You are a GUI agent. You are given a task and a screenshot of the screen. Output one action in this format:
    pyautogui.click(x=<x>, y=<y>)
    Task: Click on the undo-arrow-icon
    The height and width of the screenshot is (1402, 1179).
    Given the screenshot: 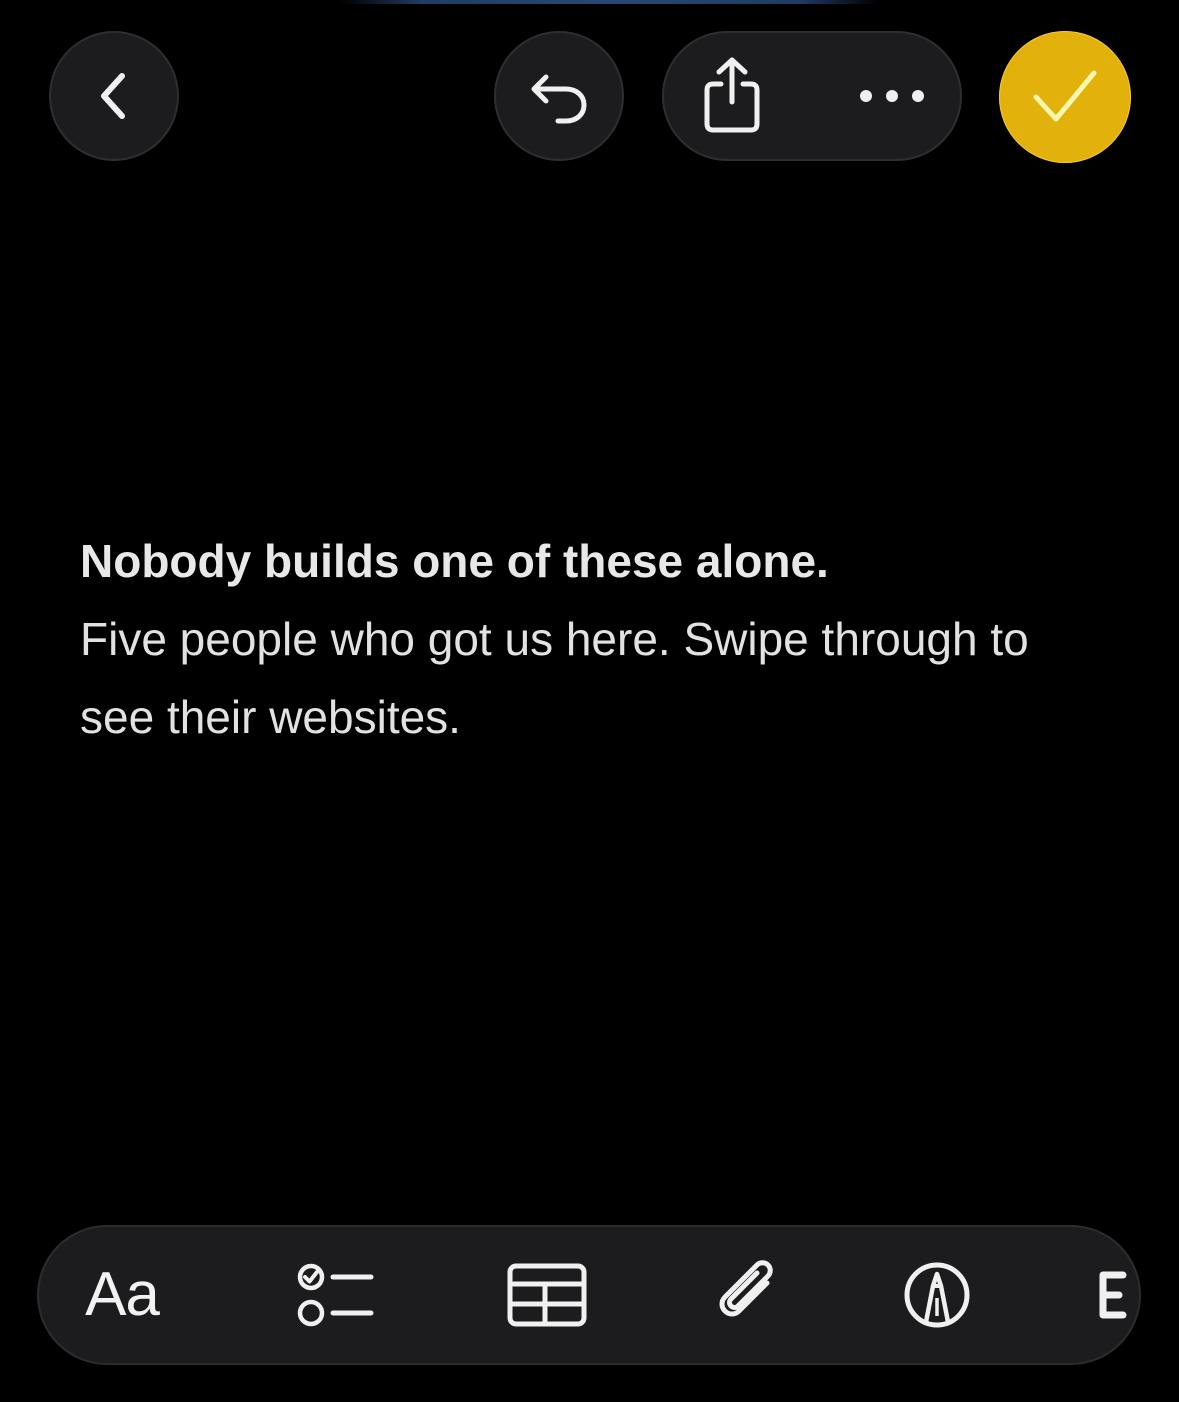 What is the action you would take?
    pyautogui.click(x=559, y=99)
    